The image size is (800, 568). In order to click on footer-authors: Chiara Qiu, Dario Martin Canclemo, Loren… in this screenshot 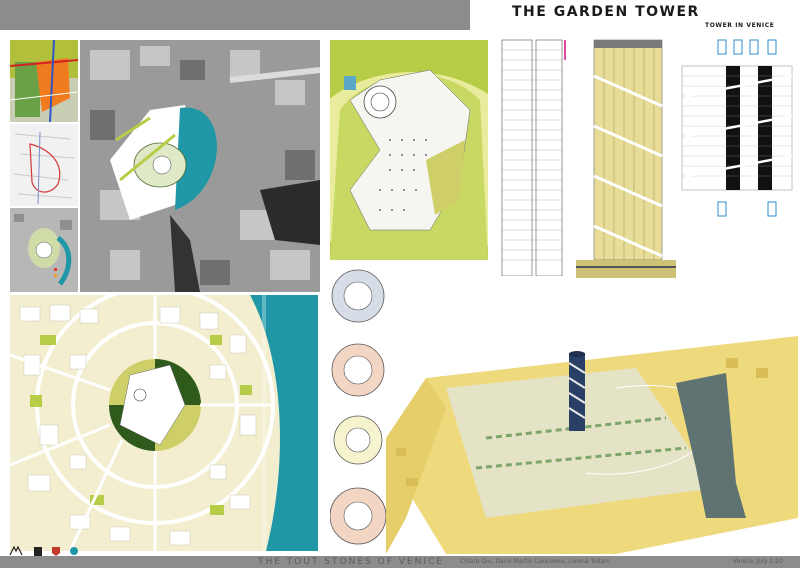, I will do `click(535, 561)`.